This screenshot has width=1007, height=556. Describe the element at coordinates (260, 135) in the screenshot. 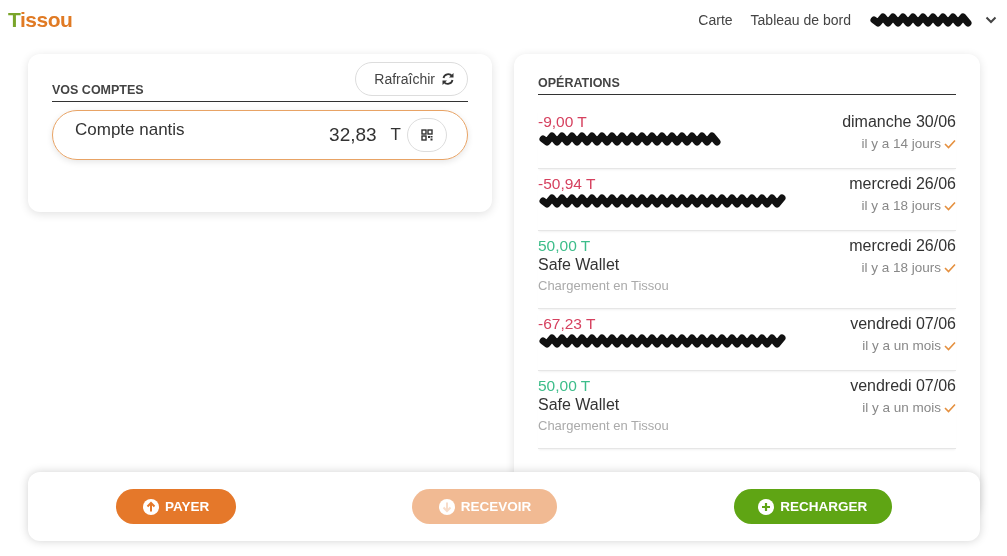

I see `account-row: Compte nantis 32,83 T` at that location.